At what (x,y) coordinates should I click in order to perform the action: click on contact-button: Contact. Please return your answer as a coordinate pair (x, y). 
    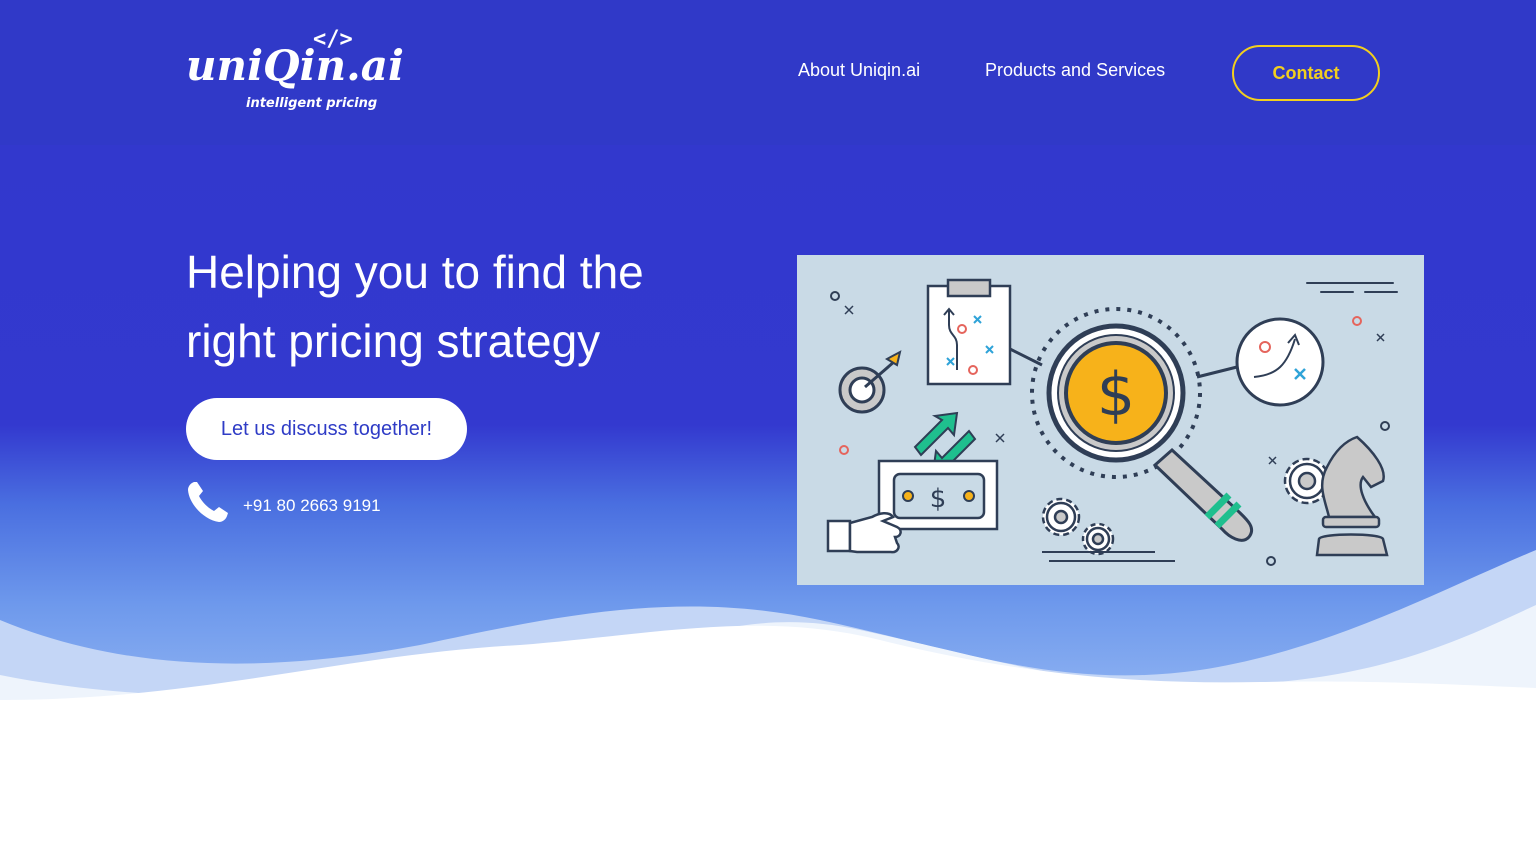
    Looking at the image, I should click on (1306, 73).